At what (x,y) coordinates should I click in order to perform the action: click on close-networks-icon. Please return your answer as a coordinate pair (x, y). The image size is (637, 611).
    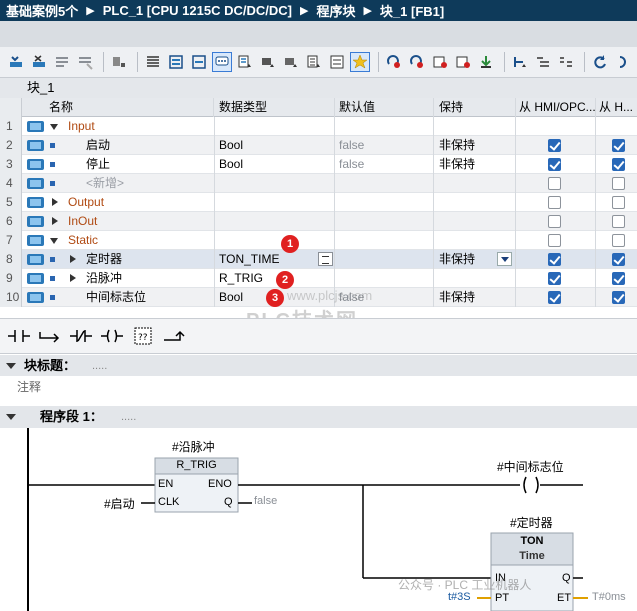
    Looking at the image, I should click on (199, 62).